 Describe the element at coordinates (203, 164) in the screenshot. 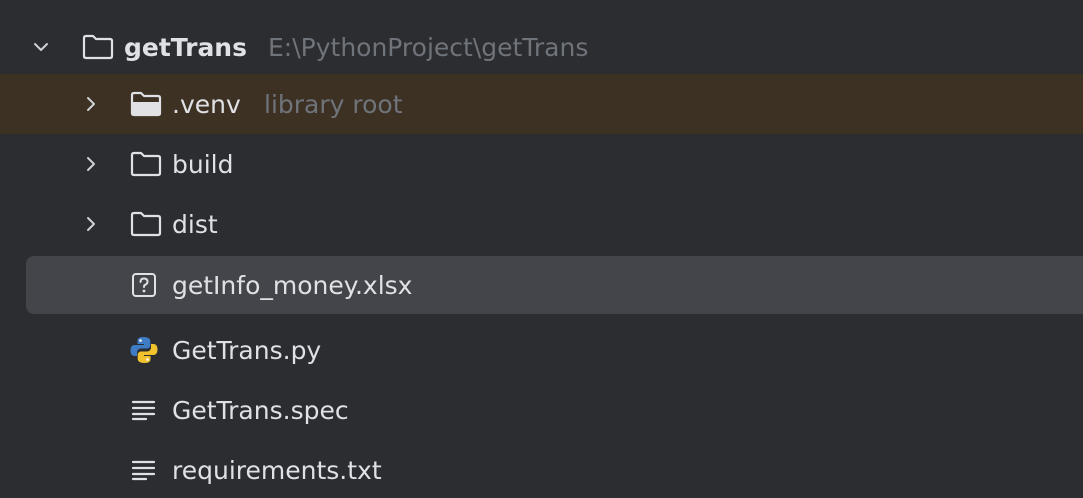

I see `tree-item-label: build` at that location.